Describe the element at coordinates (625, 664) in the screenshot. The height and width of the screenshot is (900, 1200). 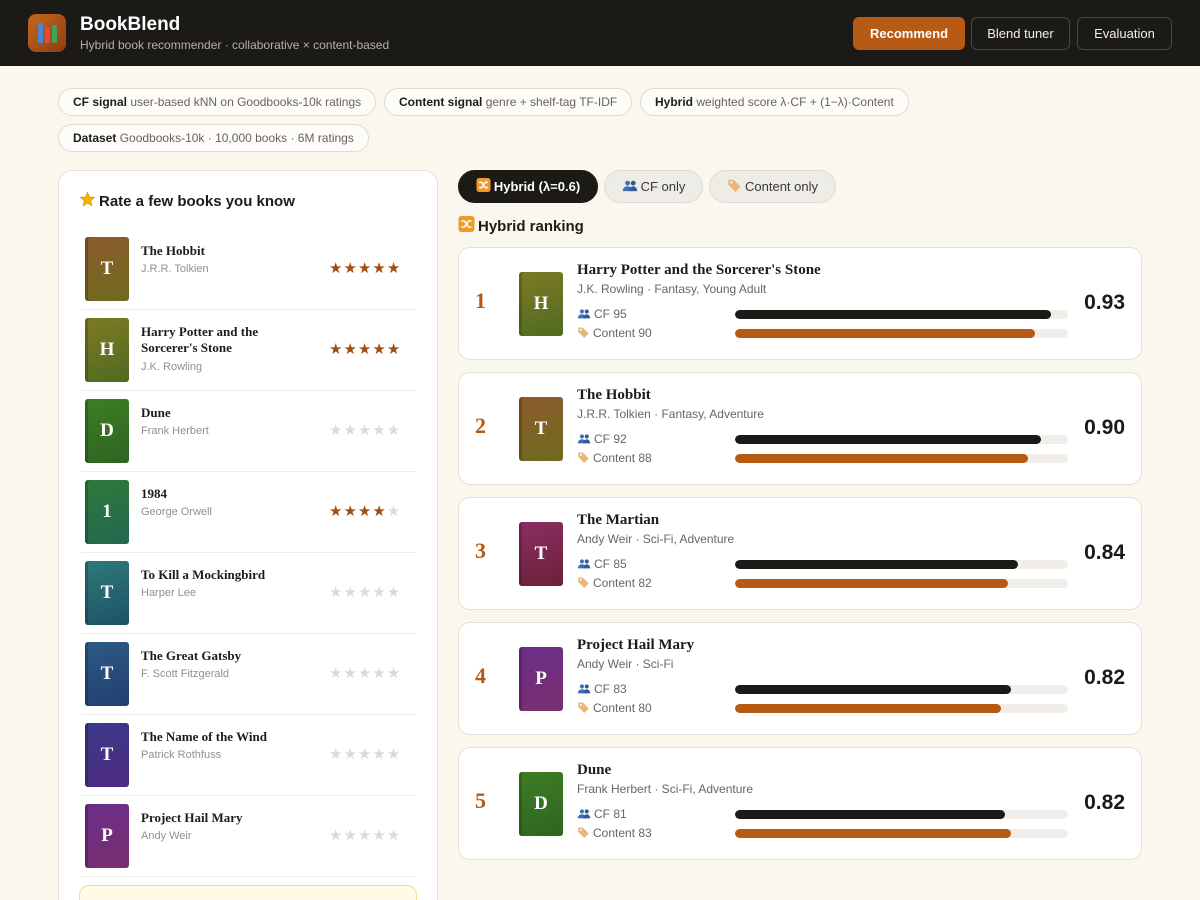
I see `rec-meta: Andy Weir · Sci-Fi` at that location.